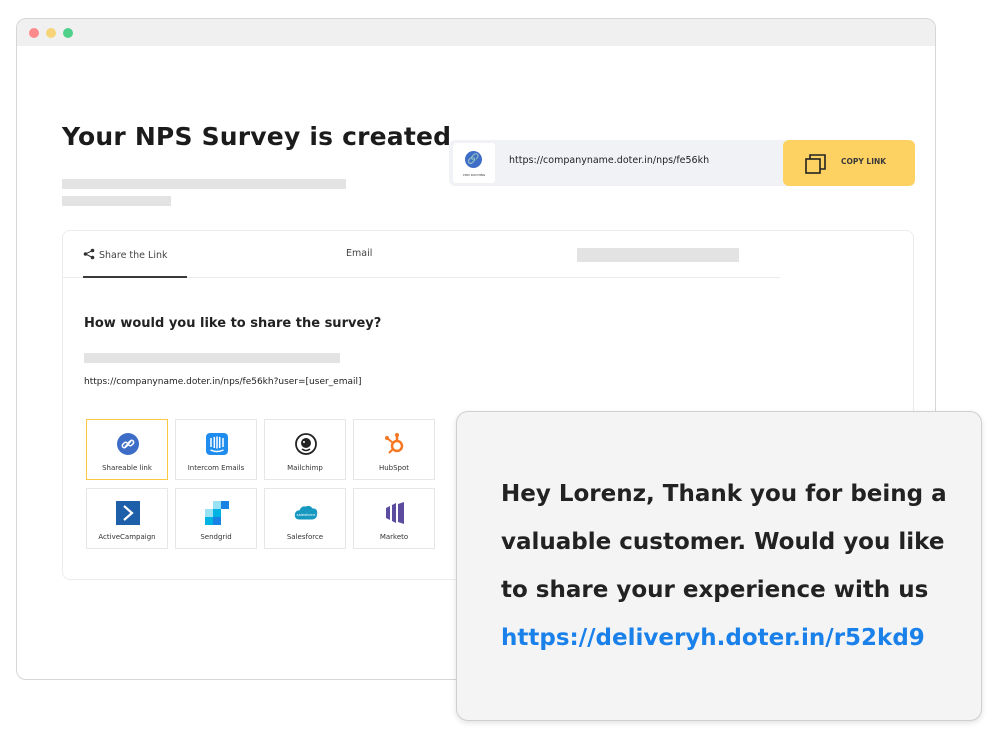 The image size is (1000, 750). I want to click on activecampaign-icon, so click(128, 513).